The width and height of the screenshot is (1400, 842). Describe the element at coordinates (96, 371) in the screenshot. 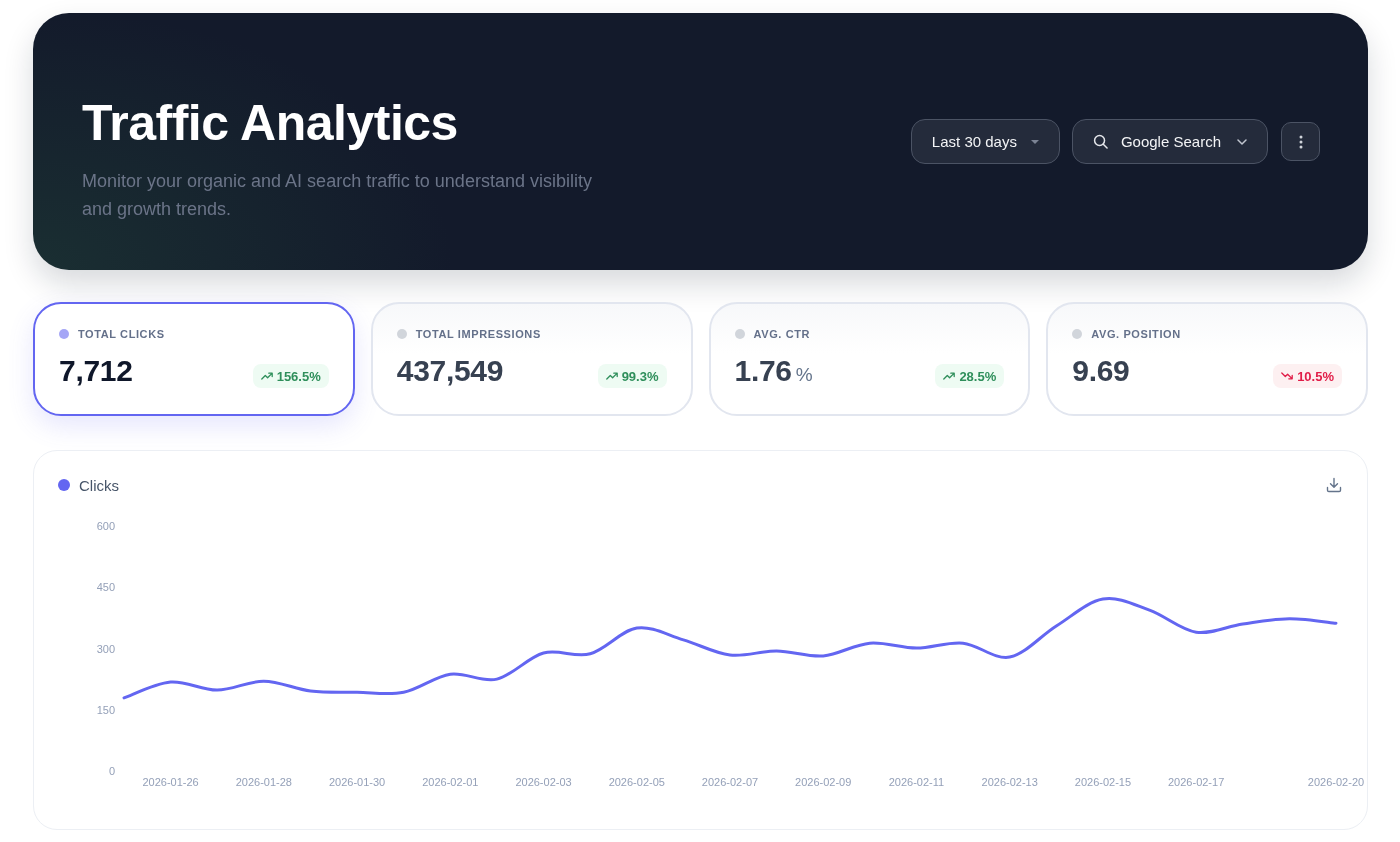

I see `metric-value: 7,712` at that location.